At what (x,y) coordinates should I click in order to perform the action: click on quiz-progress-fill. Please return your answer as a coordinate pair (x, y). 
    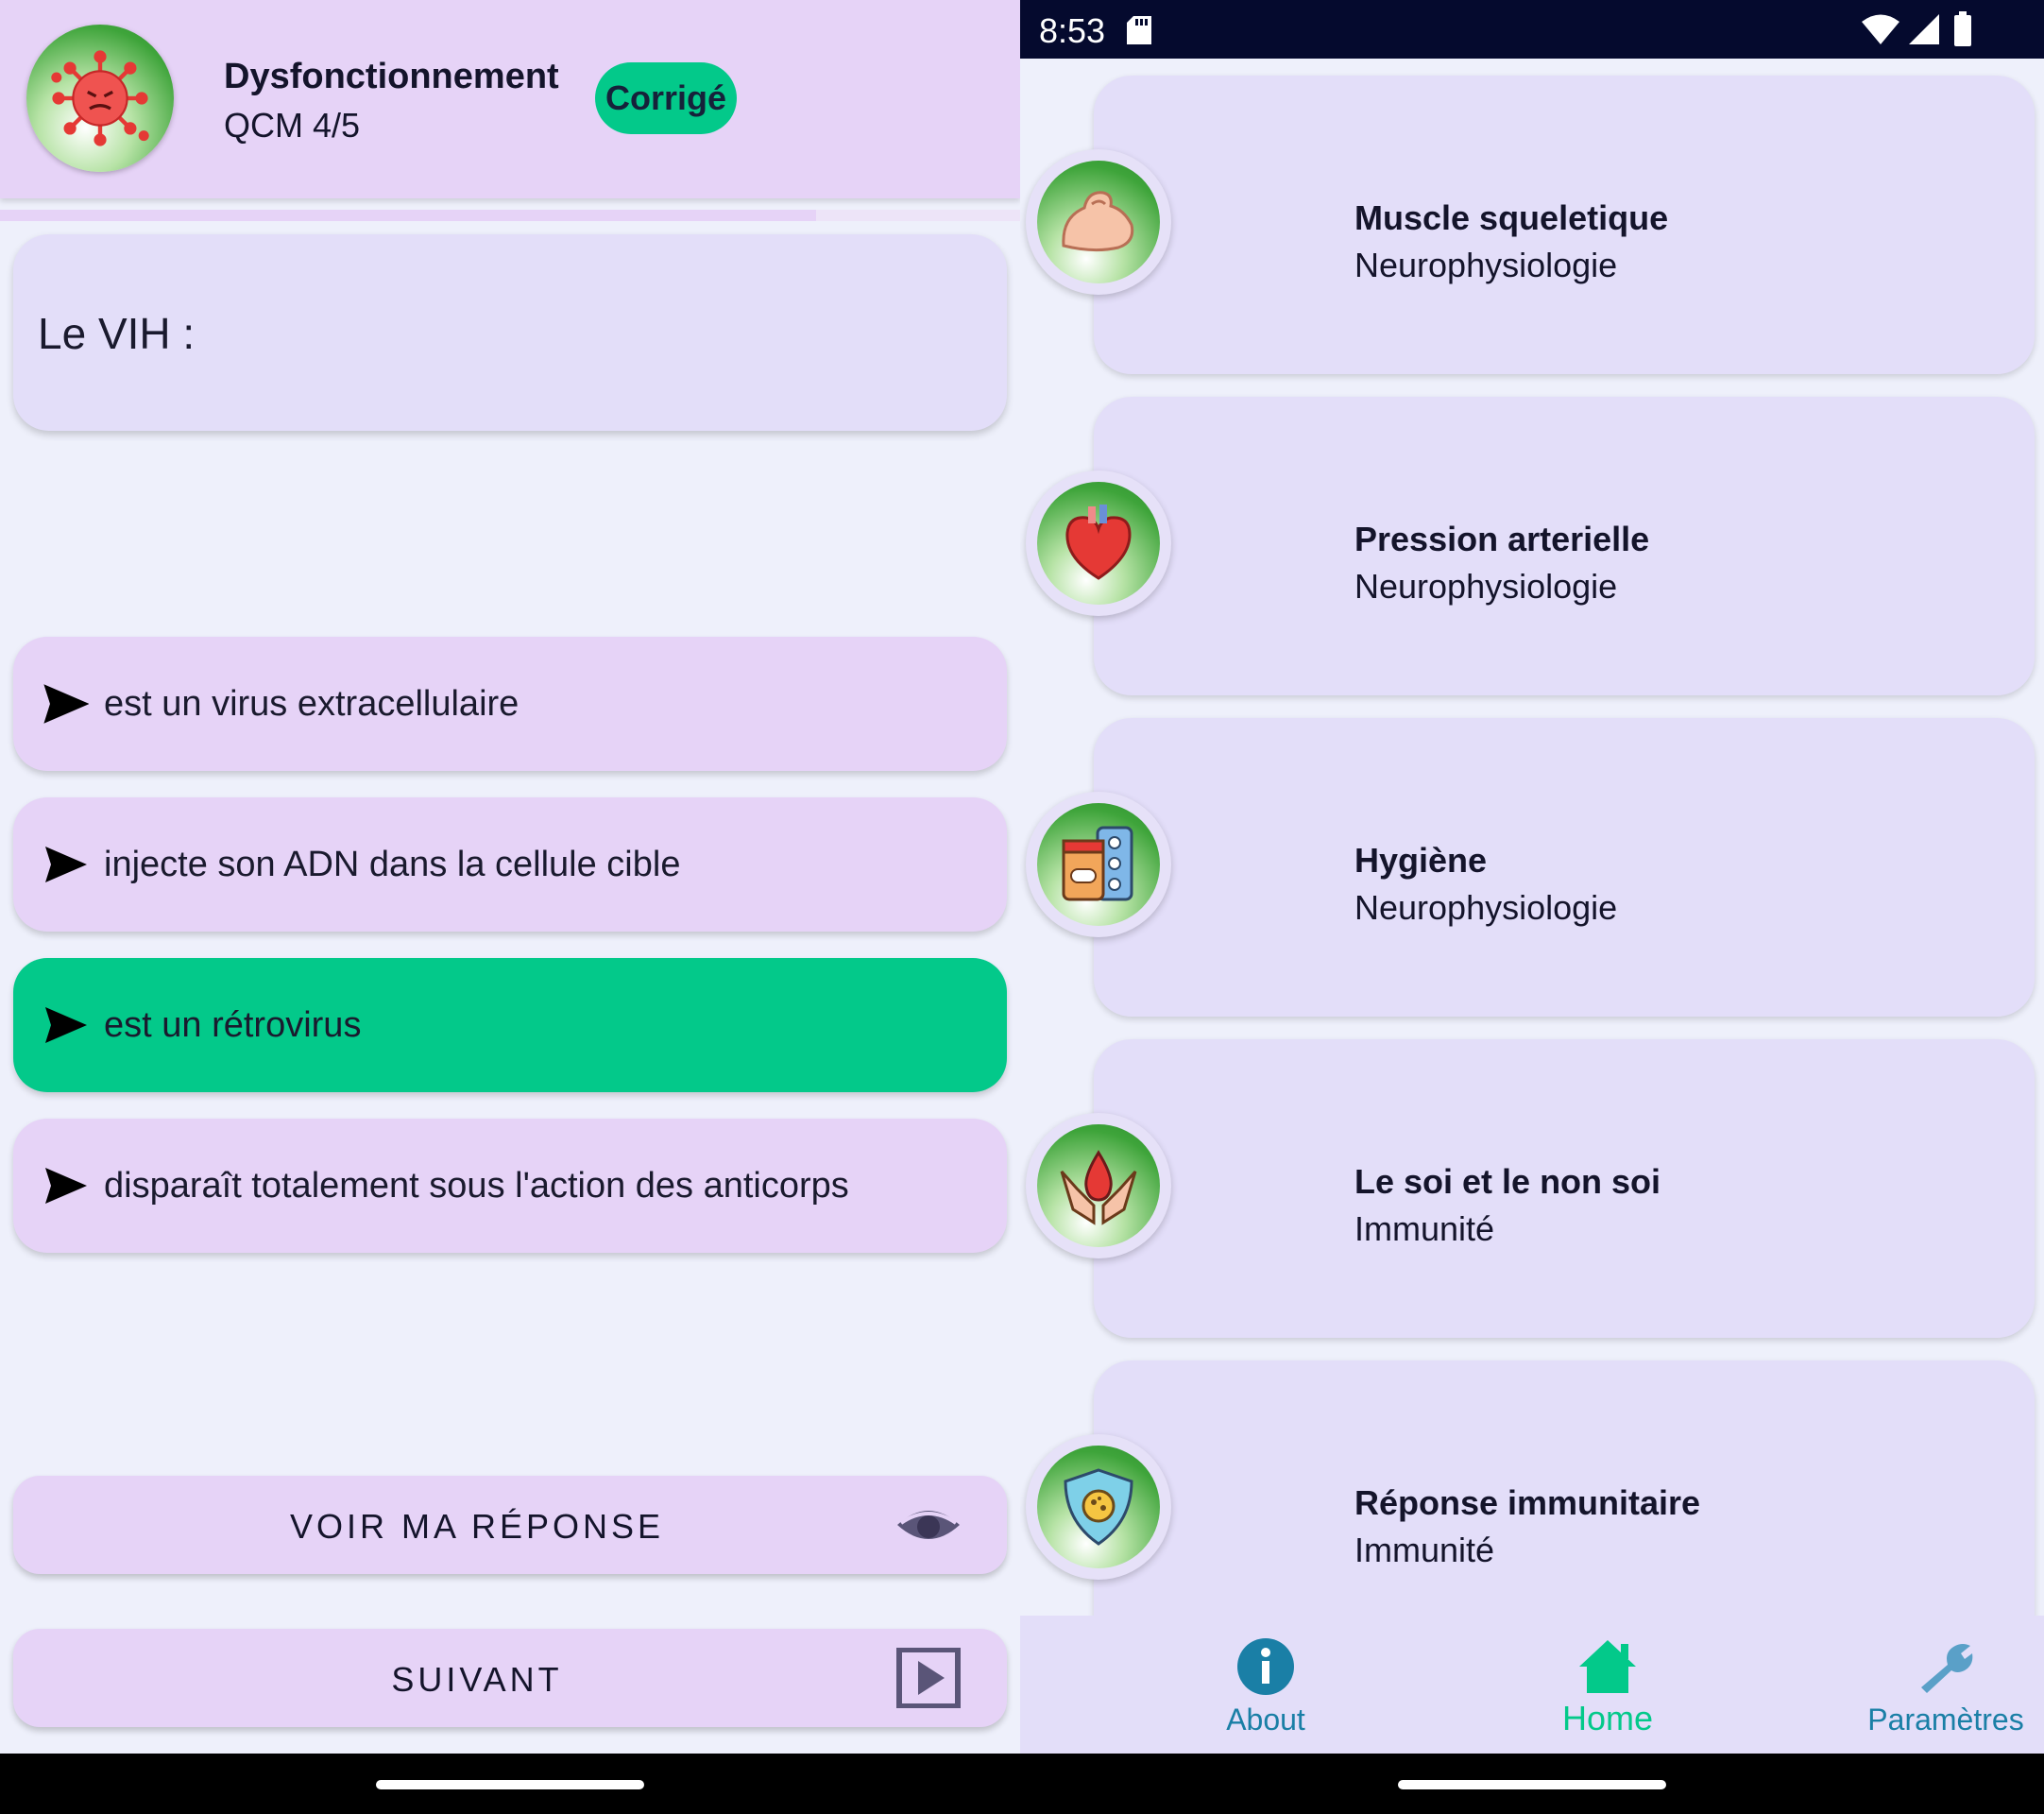
    Looking at the image, I should click on (408, 216).